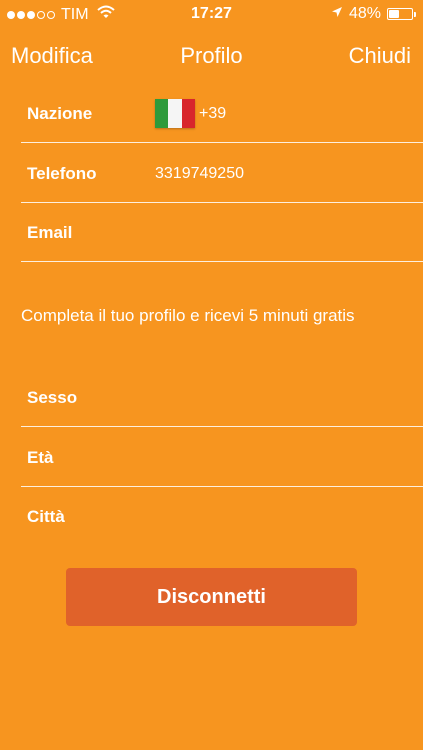 Image resolution: width=423 pixels, height=750 pixels. I want to click on row-citta: Città, so click(222, 516).